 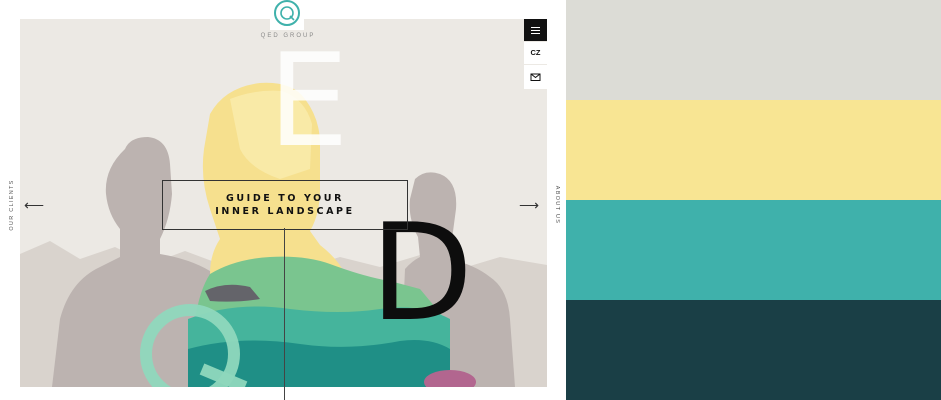 I want to click on headline-line-2: INNER LANDSCAPE, so click(x=285, y=211).